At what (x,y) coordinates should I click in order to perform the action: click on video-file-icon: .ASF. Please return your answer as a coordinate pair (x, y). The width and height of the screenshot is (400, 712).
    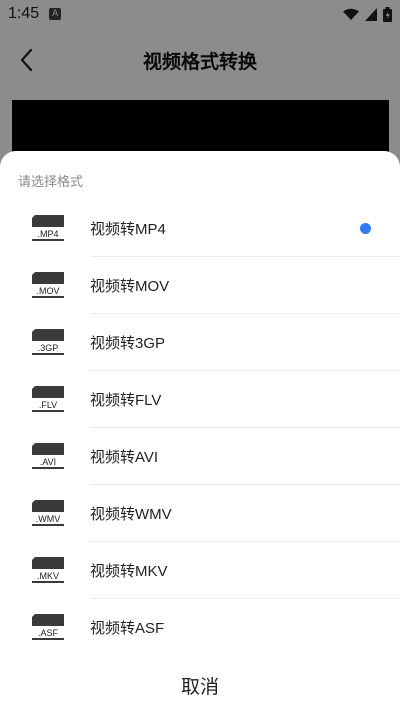
    Looking at the image, I should click on (48, 627).